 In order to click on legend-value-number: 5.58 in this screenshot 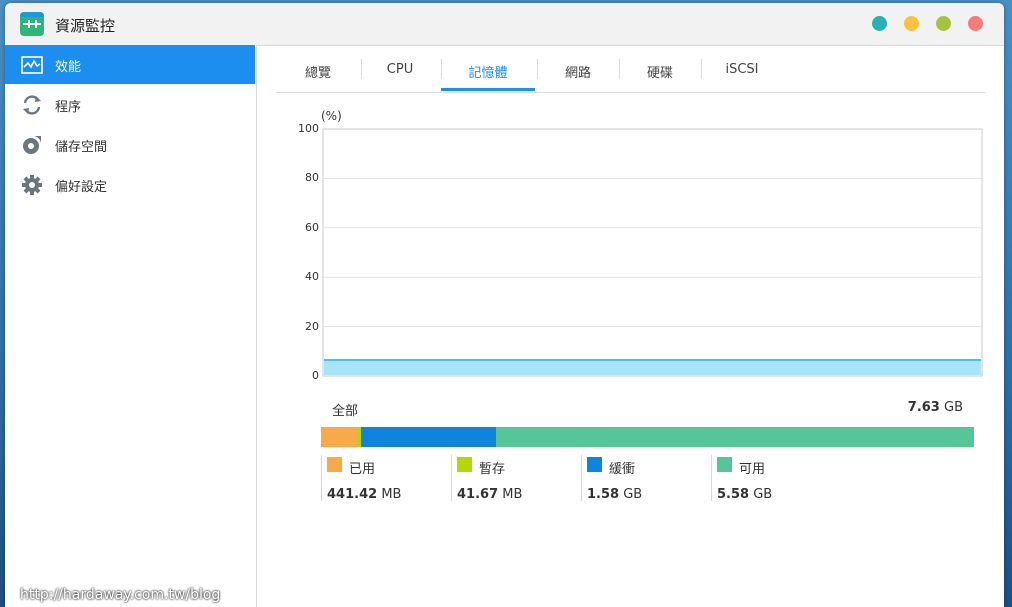, I will do `click(733, 494)`.